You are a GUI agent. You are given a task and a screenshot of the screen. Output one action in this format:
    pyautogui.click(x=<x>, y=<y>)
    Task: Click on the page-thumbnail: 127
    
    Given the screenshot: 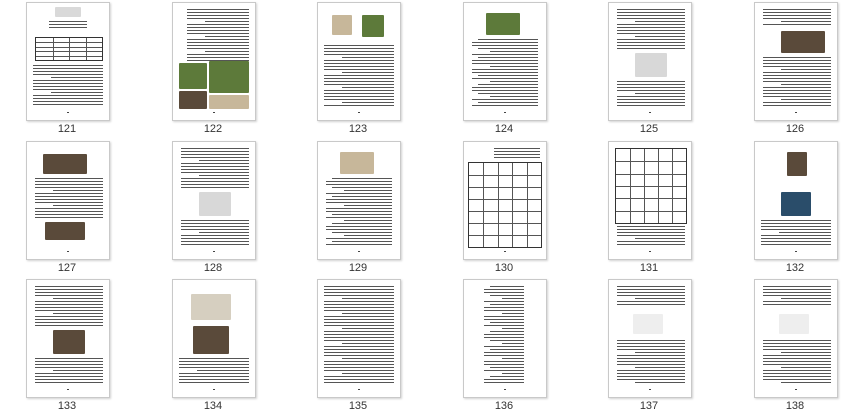 What is the action you would take?
    pyautogui.click(x=73, y=209)
    